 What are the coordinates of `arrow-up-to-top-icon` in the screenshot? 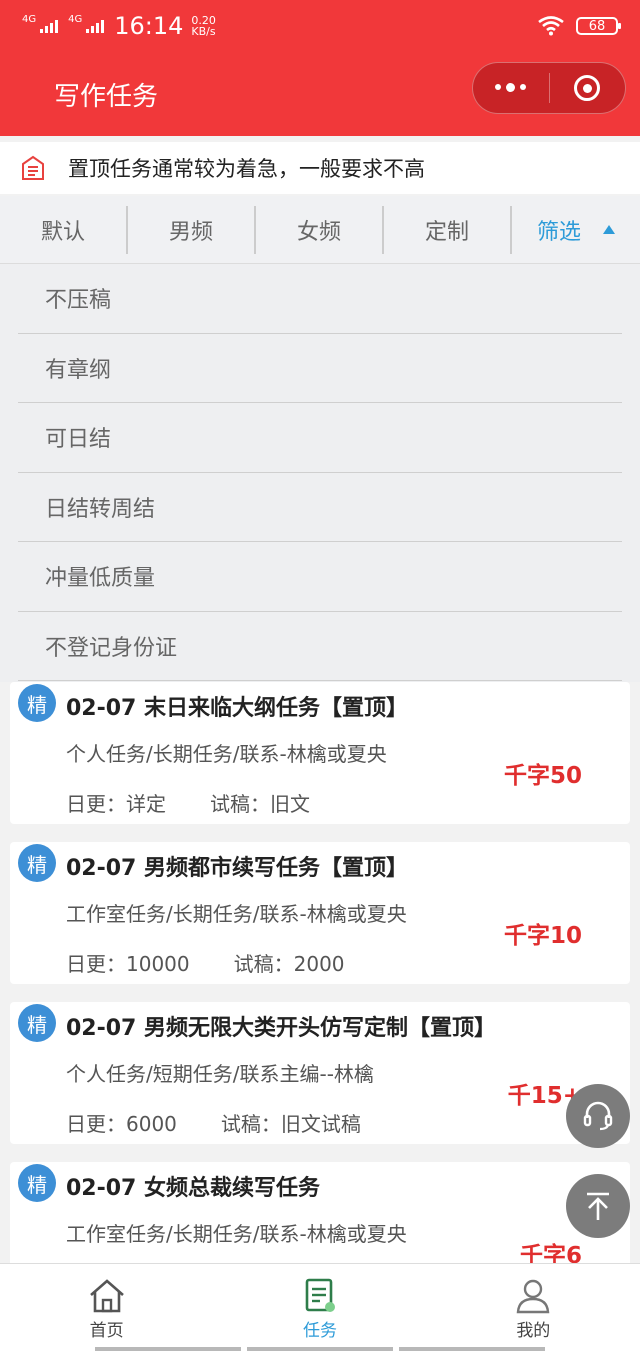 It's located at (598, 1206).